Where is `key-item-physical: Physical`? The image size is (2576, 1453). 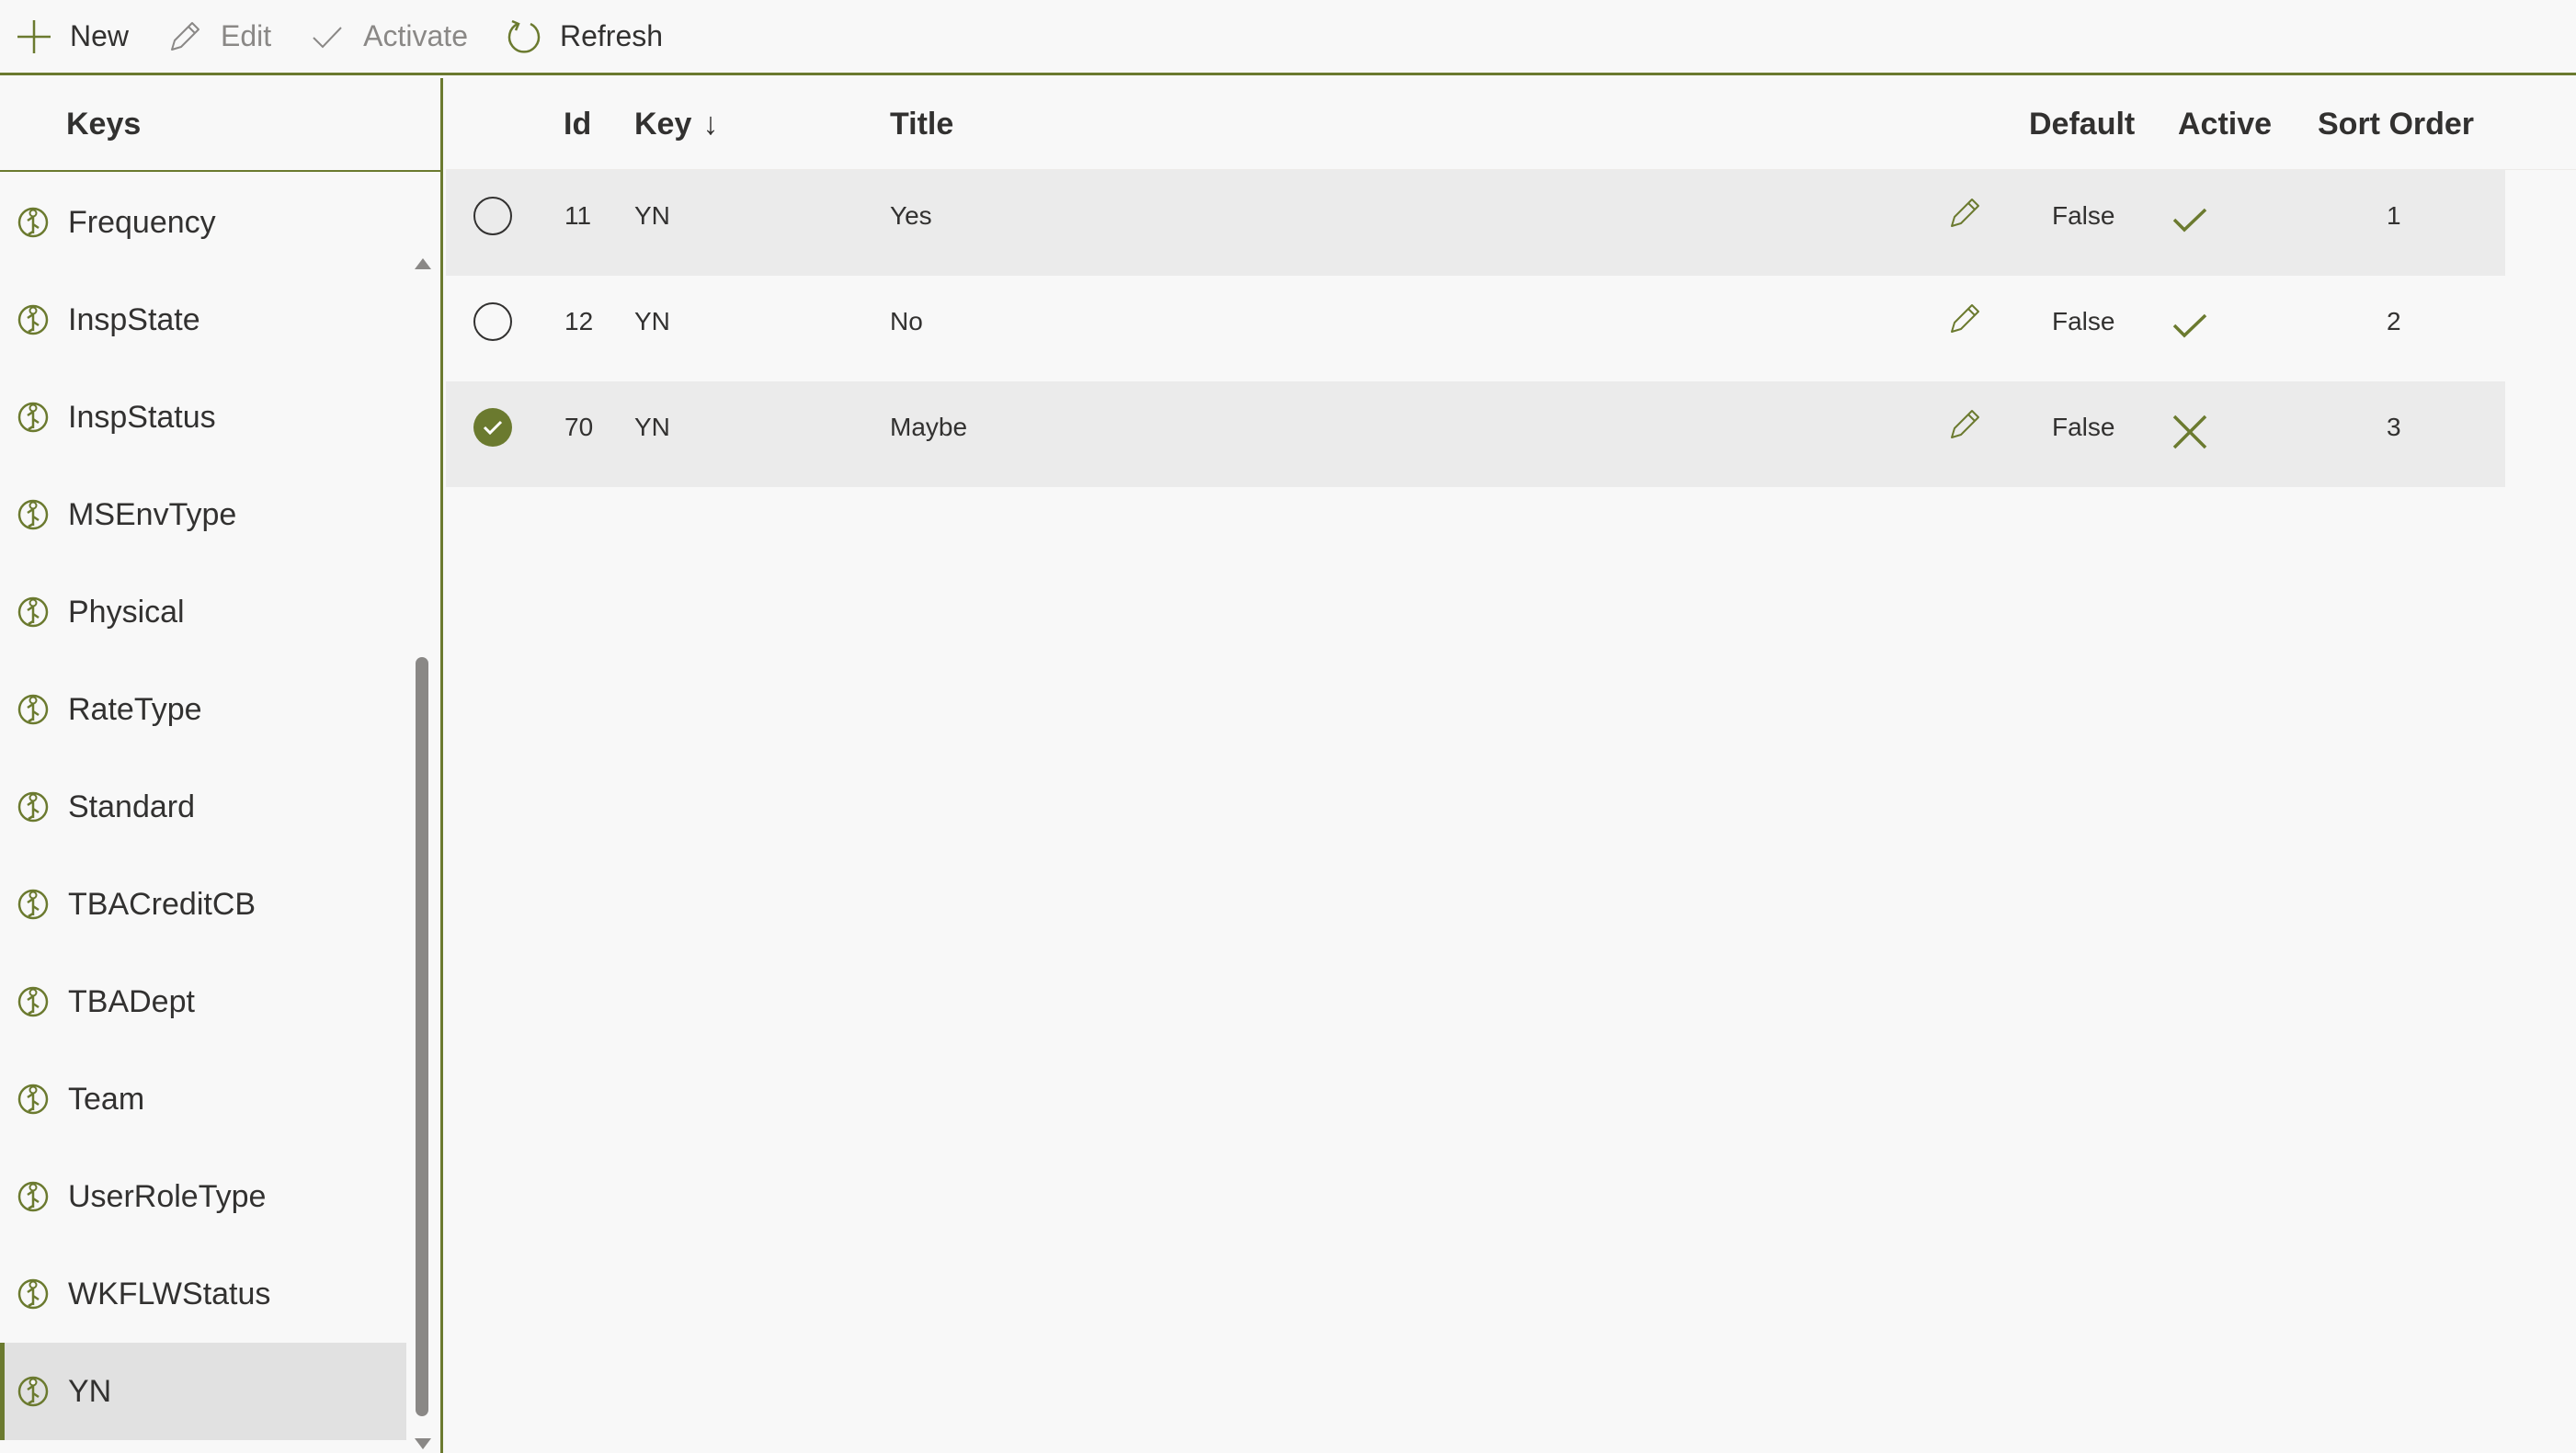 key-item-physical: Physical is located at coordinates (203, 612).